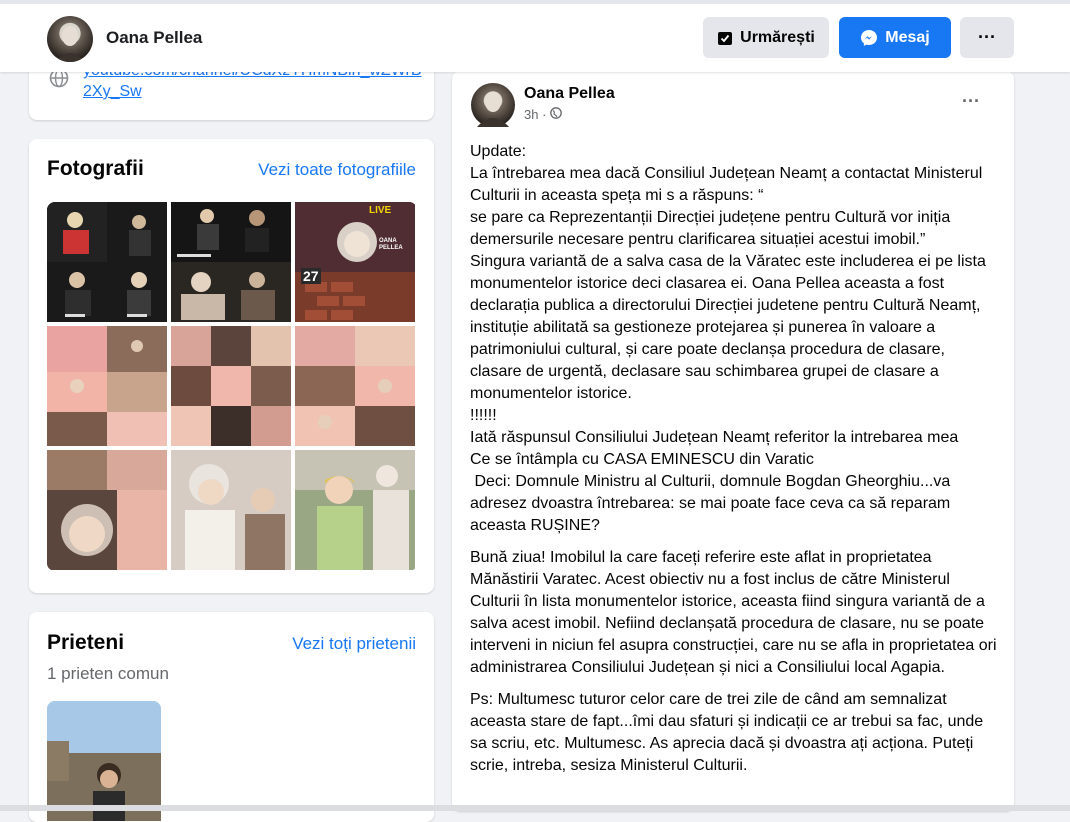 This screenshot has width=1070, height=822. Describe the element at coordinates (535, 36) in the screenshot. I see `profile-header-bar: Oana Pellea Urmărești Mesaj ···` at that location.